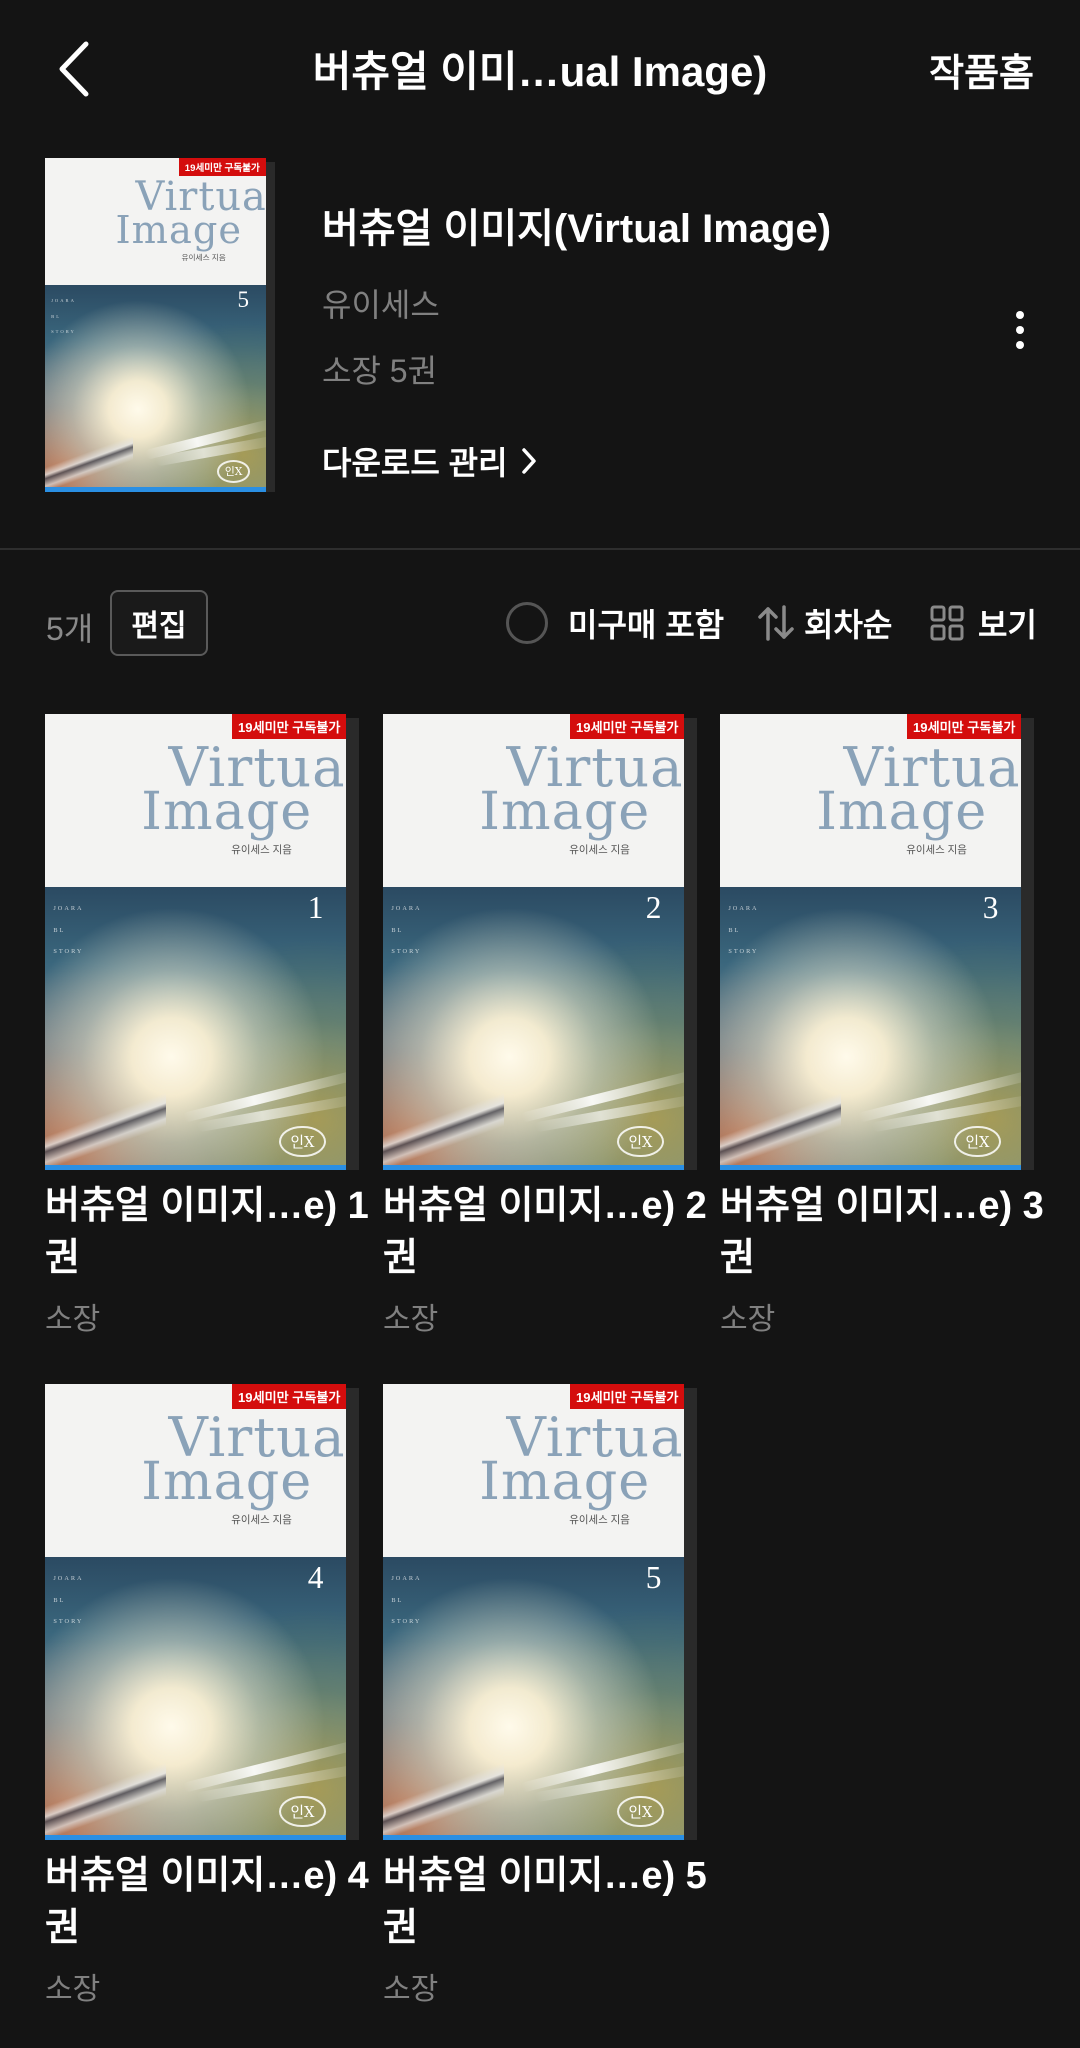 This screenshot has height=2048, width=1080. I want to click on radio-icon, so click(527, 623).